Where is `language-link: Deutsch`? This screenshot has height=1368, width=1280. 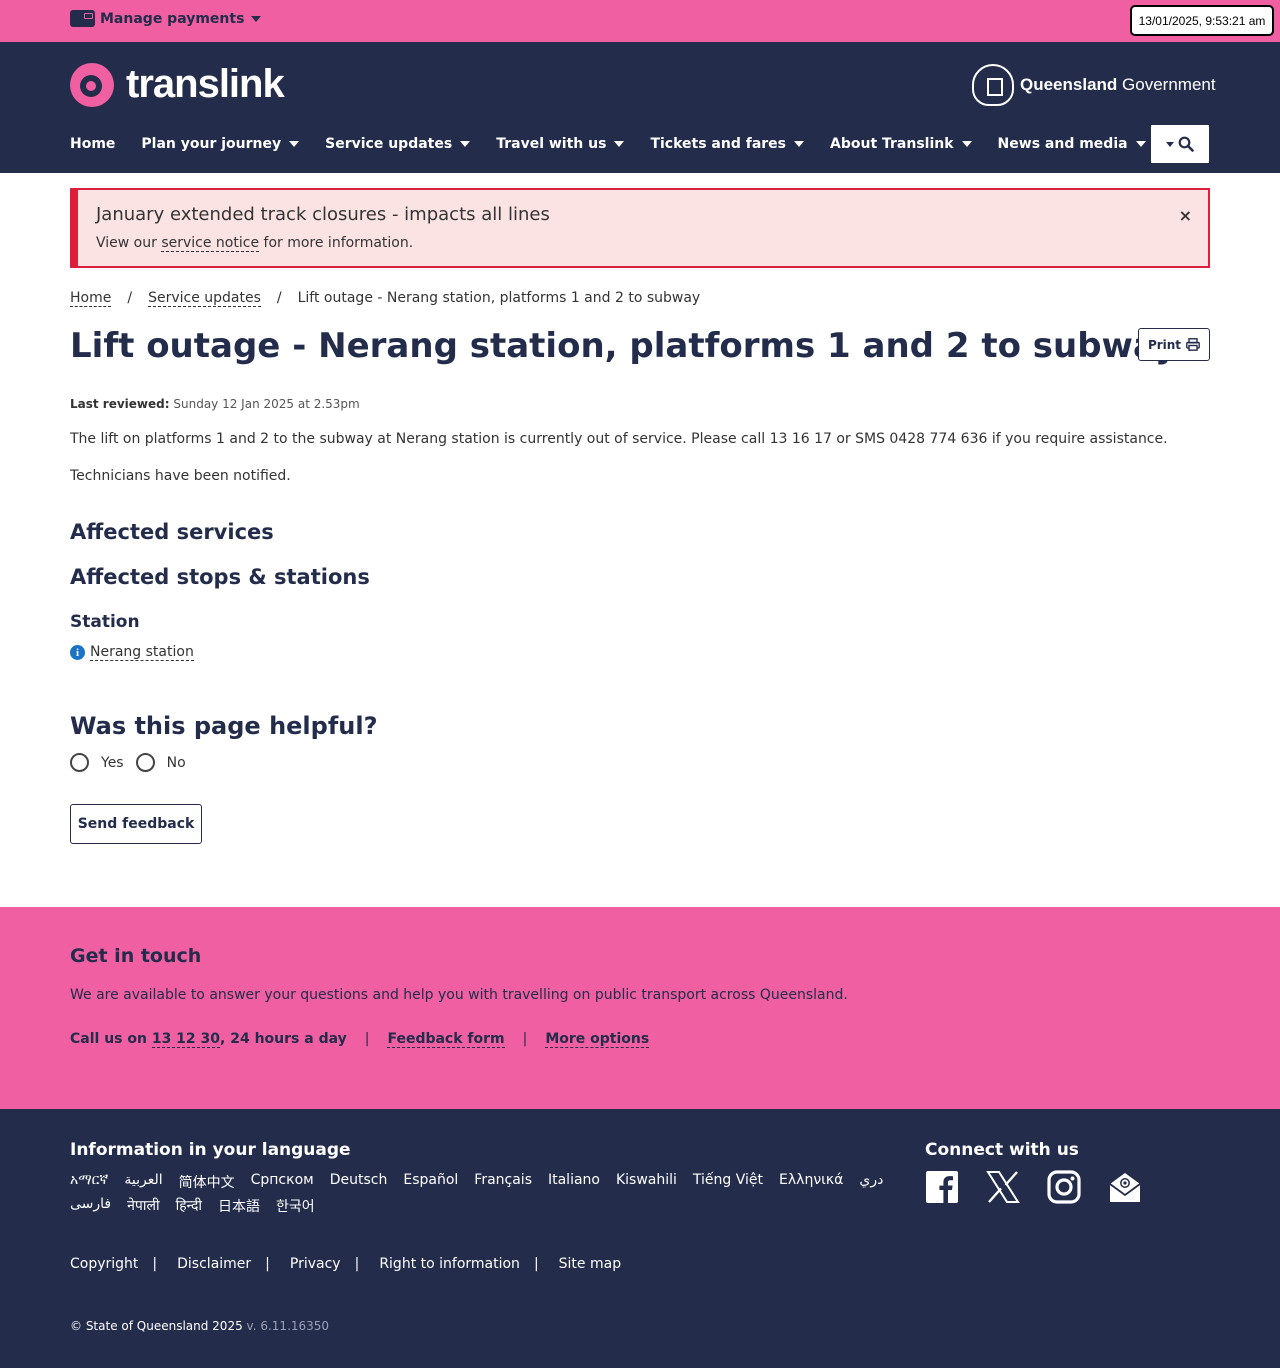
language-link: Deutsch is located at coordinates (359, 1182).